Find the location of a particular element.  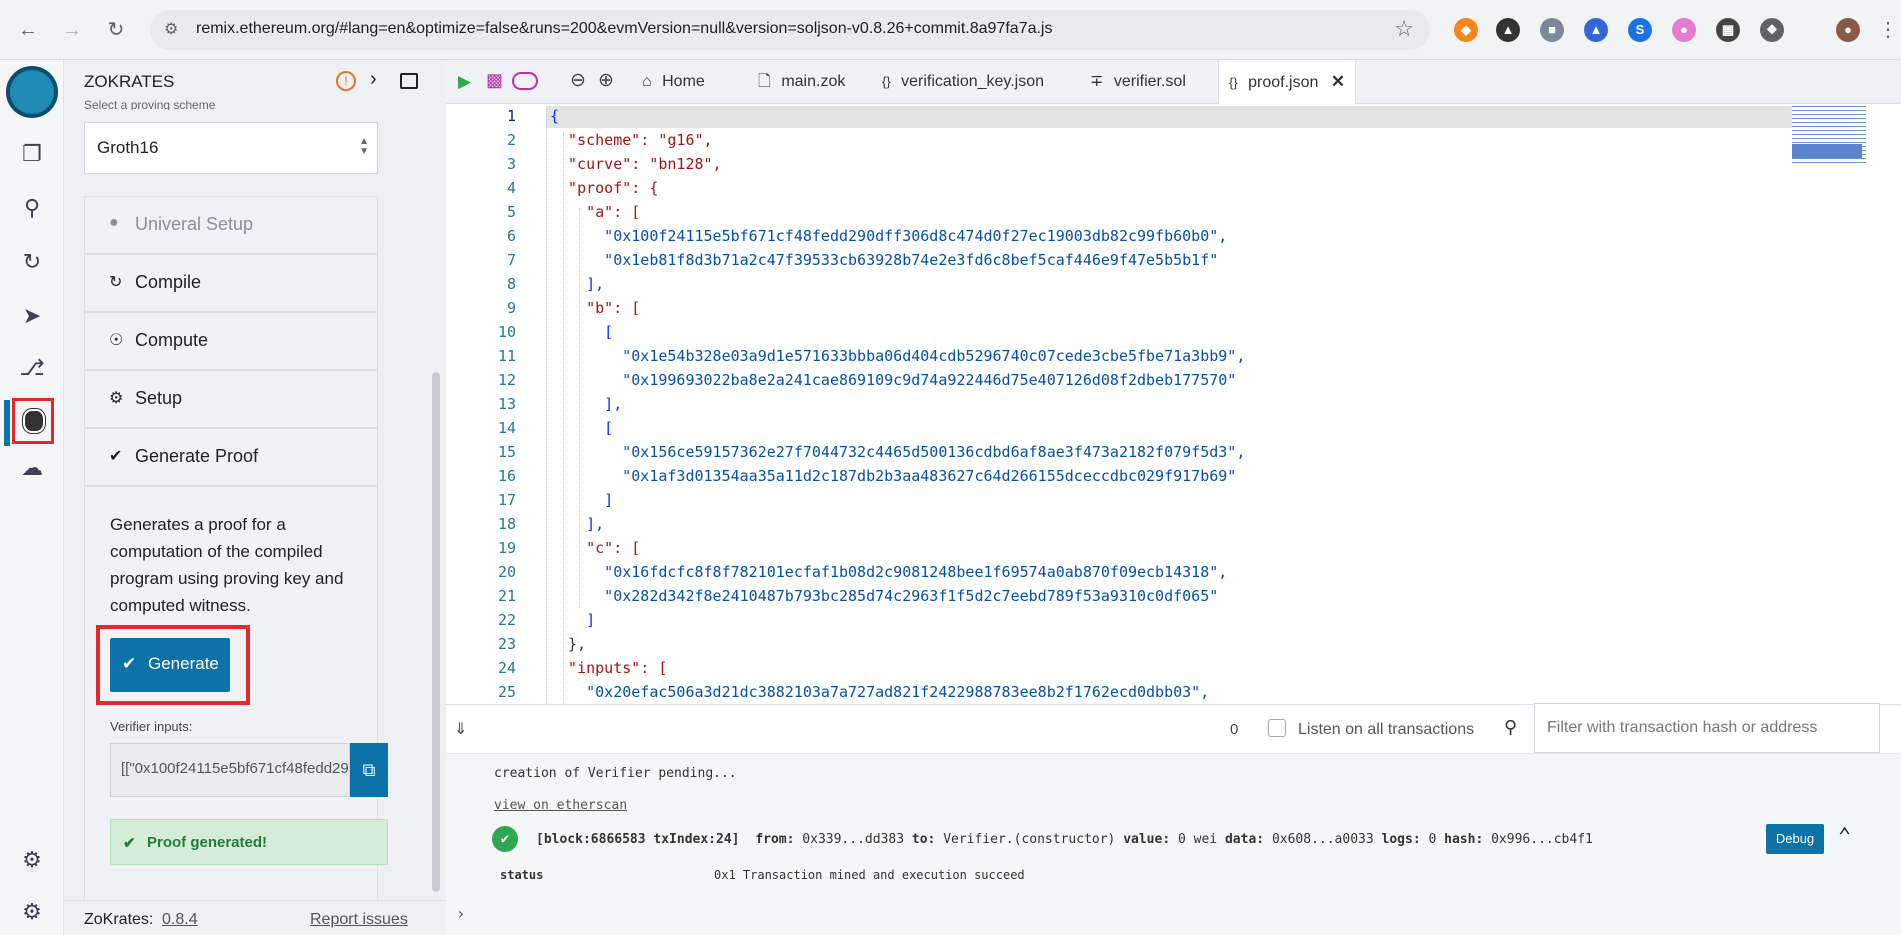

git-icon: ⎇ is located at coordinates (32, 368).